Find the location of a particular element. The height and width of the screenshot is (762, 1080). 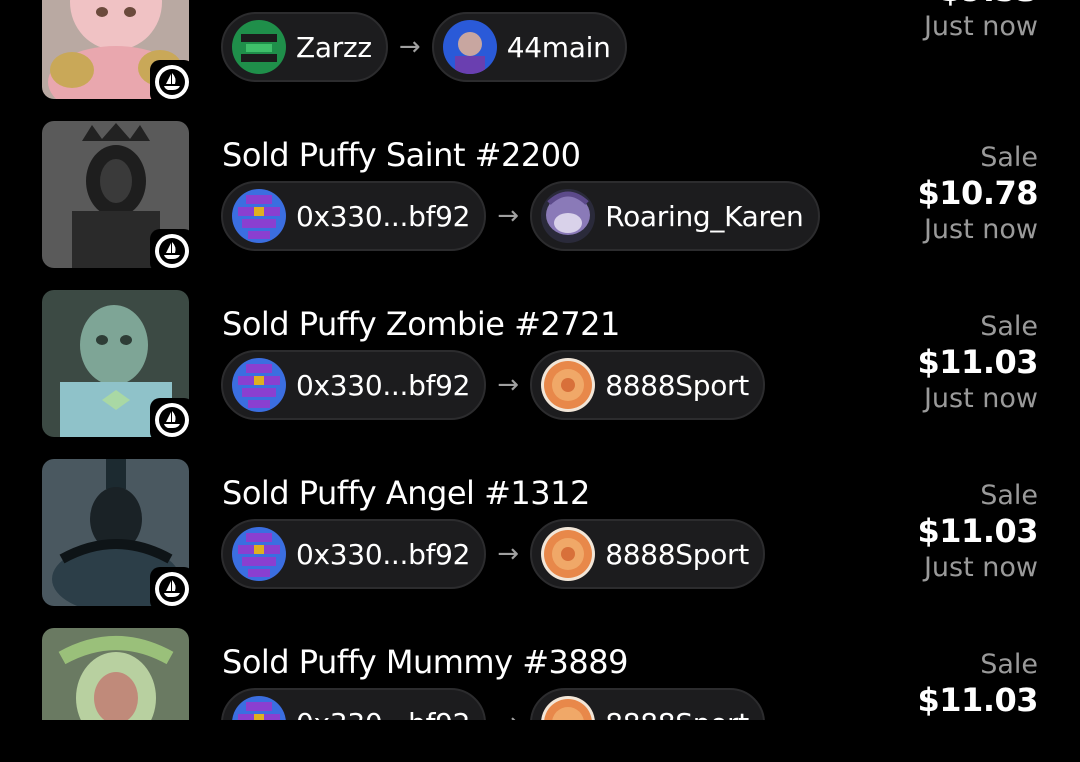

sale-info: $9.53 Just now is located at coordinates (981, 23).